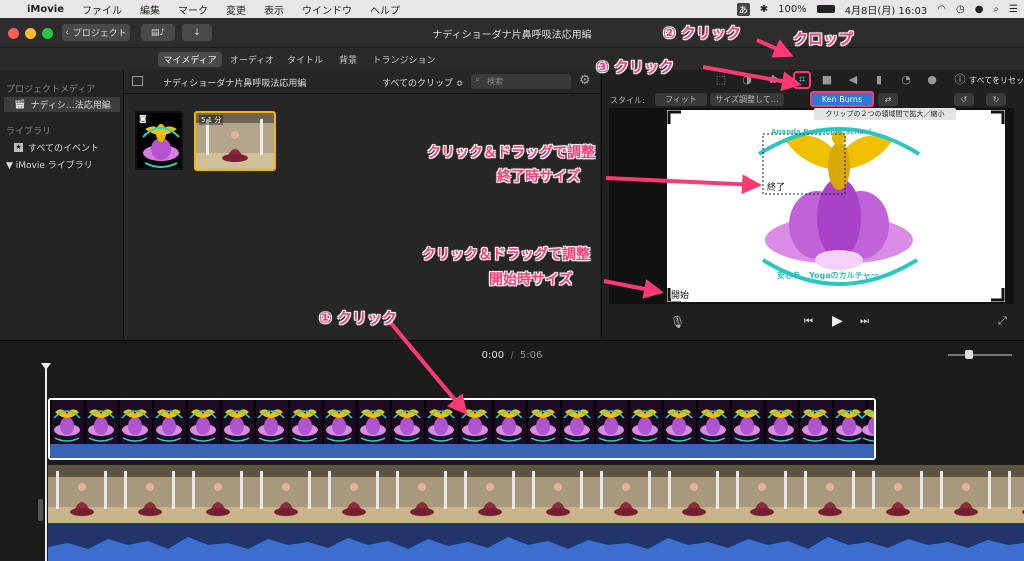 This screenshot has width=1024, height=561. What do you see at coordinates (327, 9) in the screenshot?
I see `menu-window: ウインドウ` at bounding box center [327, 9].